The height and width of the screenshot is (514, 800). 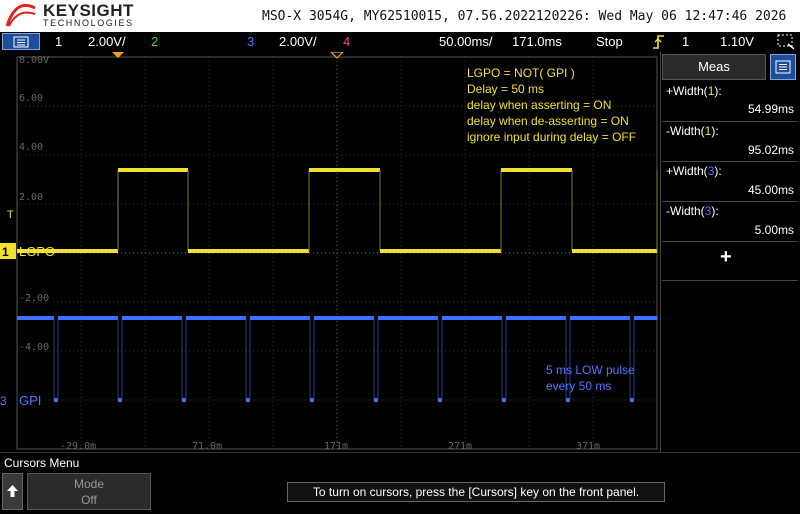 I want to click on lgpo-label: LGPO, so click(x=37, y=251).